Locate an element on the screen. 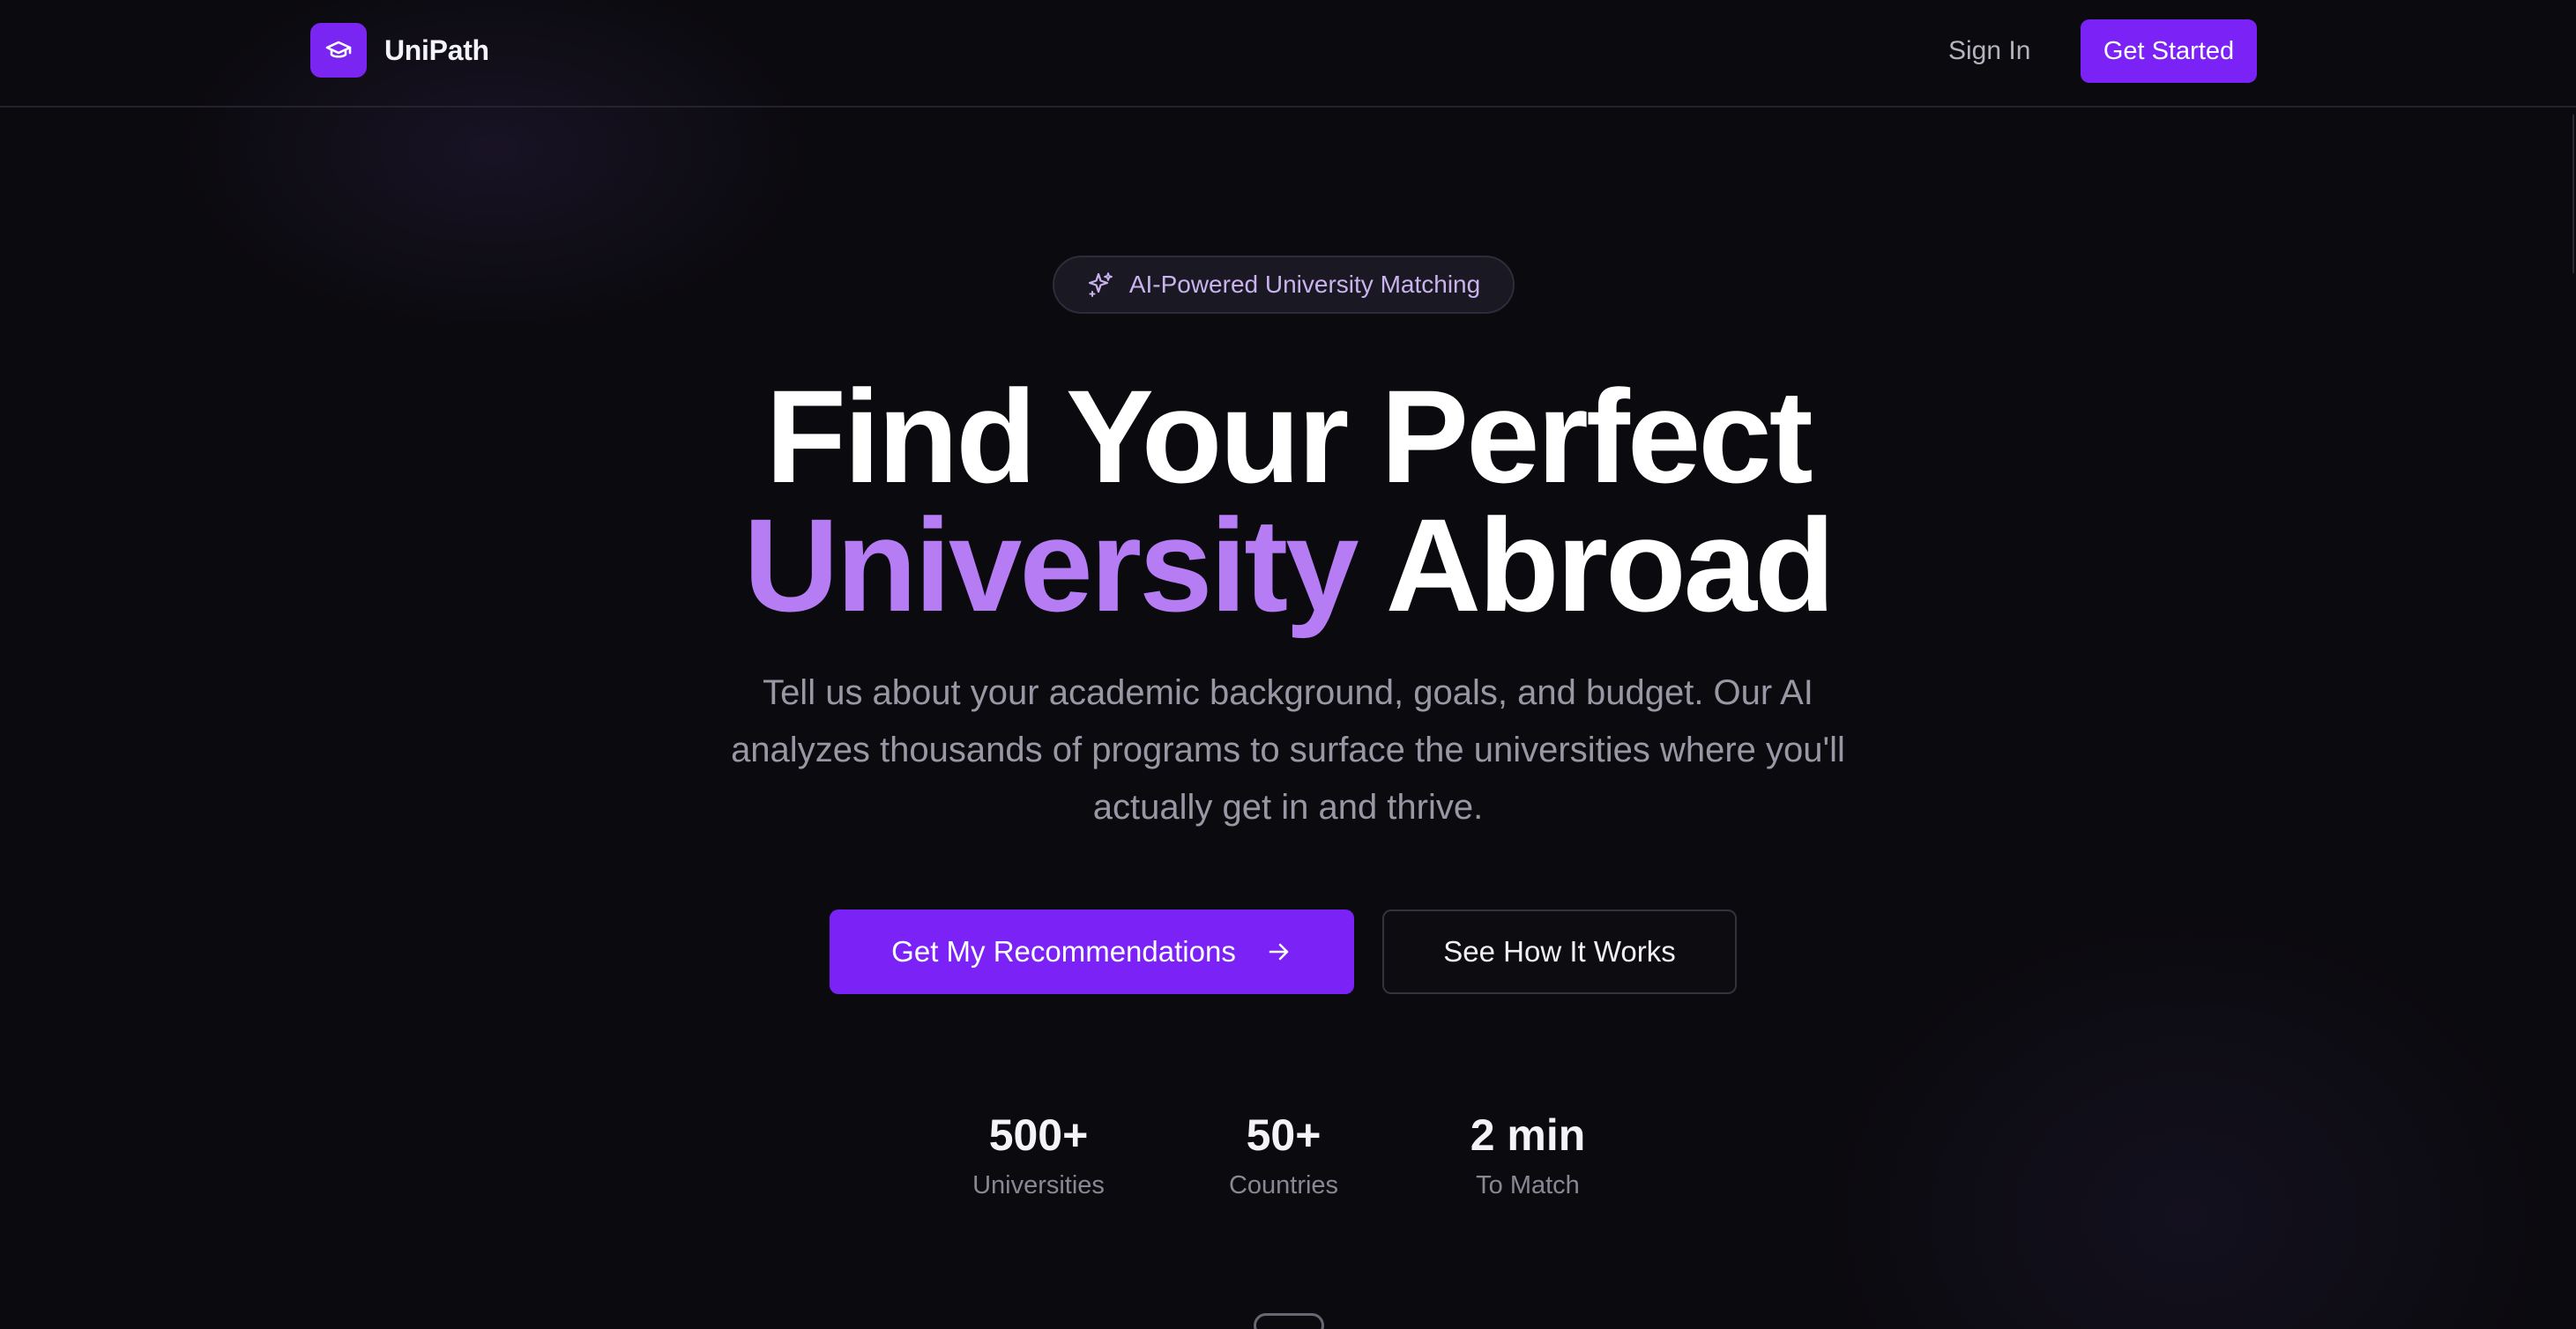  stat-match-time: 2 min To Match is located at coordinates (1528, 1153).